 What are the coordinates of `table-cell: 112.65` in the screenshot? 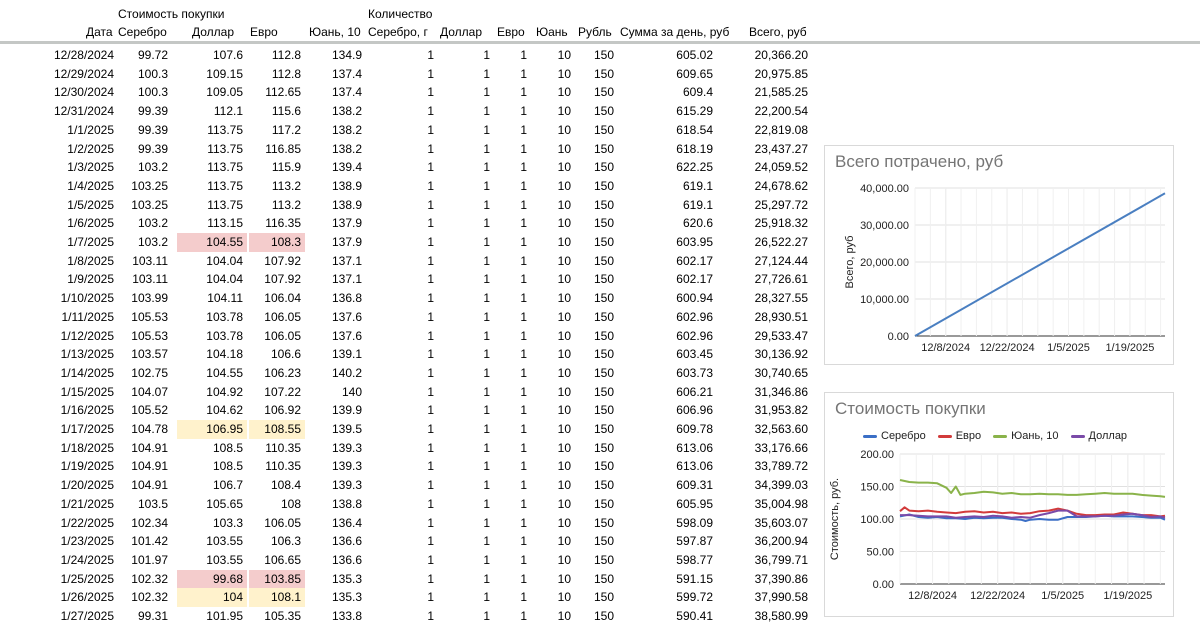 It's located at (277, 92).